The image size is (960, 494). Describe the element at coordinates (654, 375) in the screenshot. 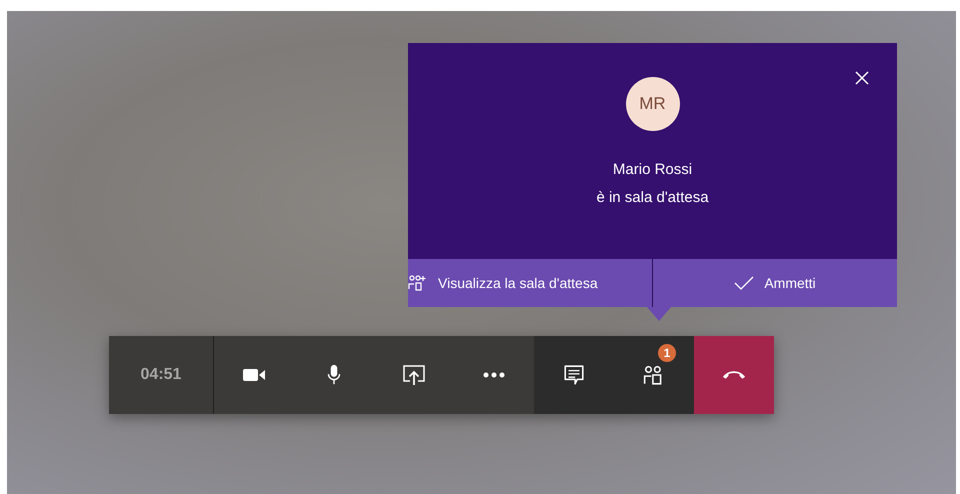

I see `people-button: 1` at that location.